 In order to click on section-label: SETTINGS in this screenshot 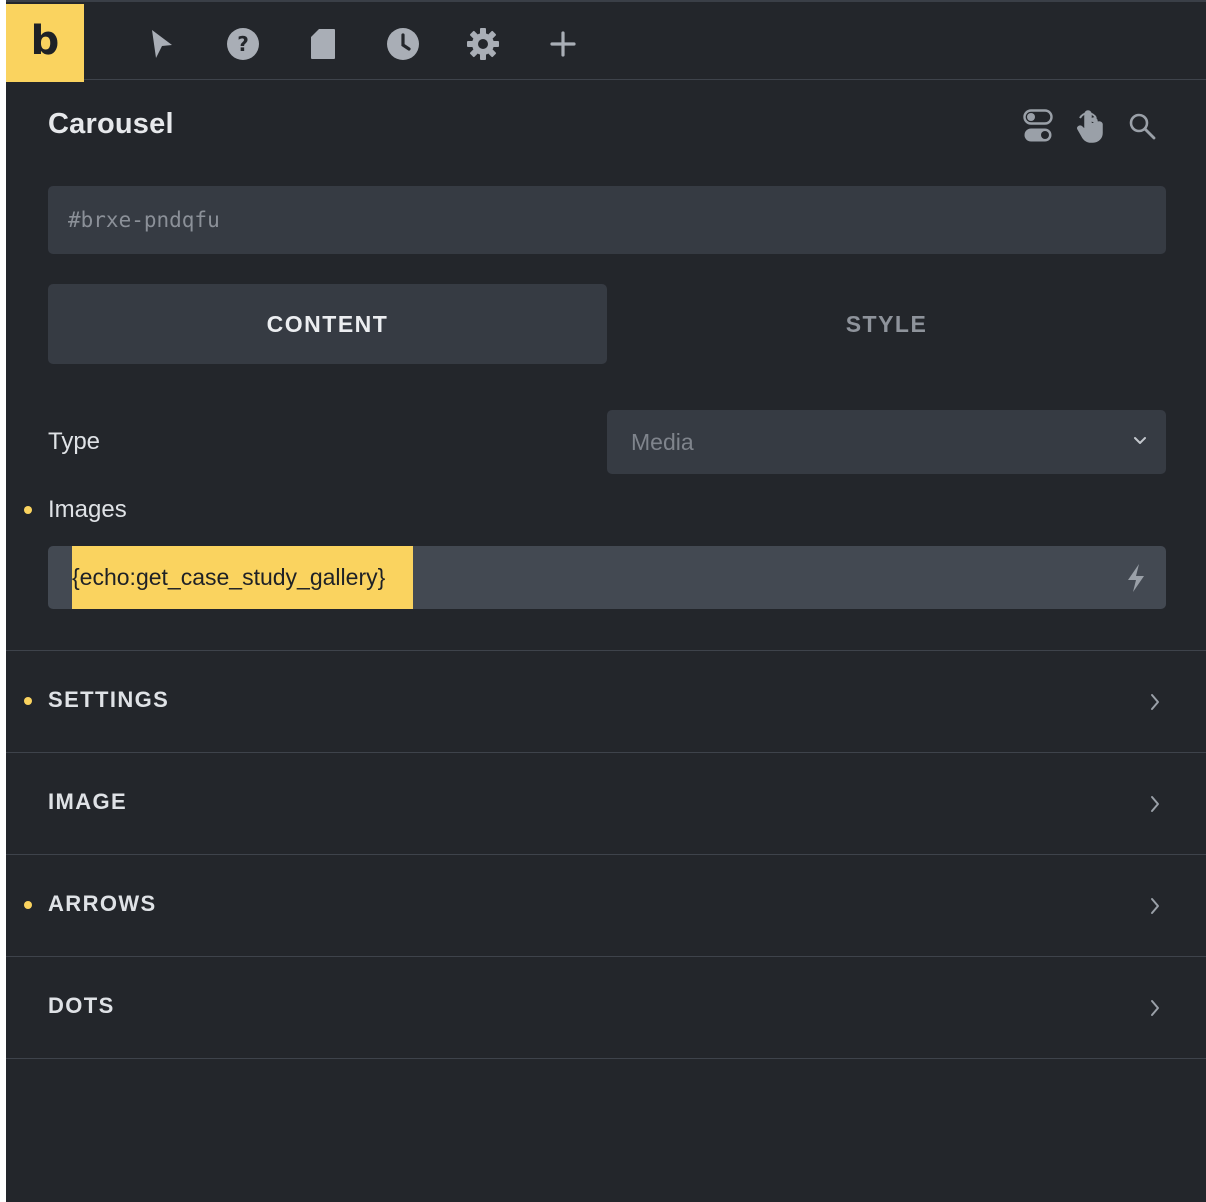, I will do `click(109, 699)`.